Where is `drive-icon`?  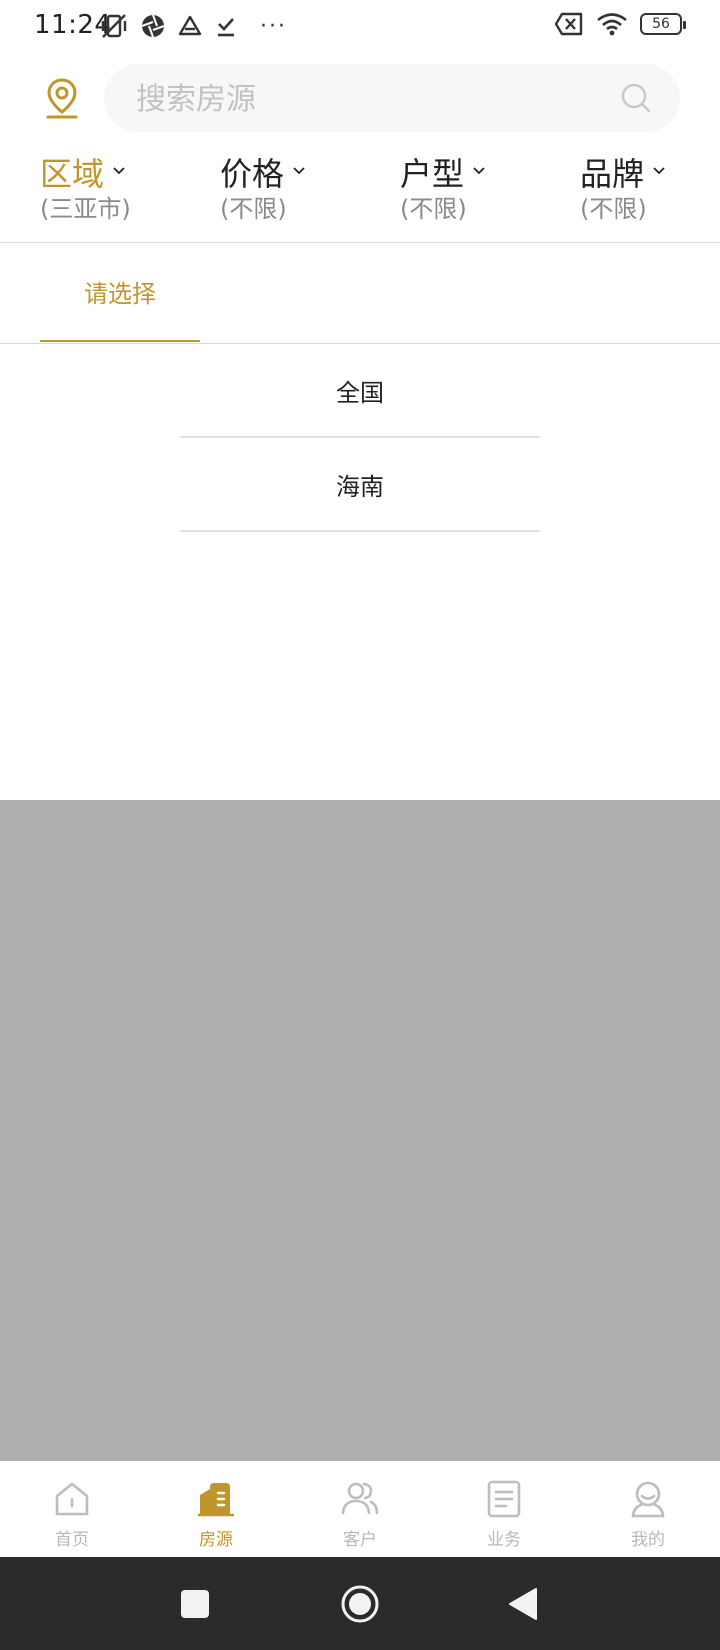 drive-icon is located at coordinates (190, 25).